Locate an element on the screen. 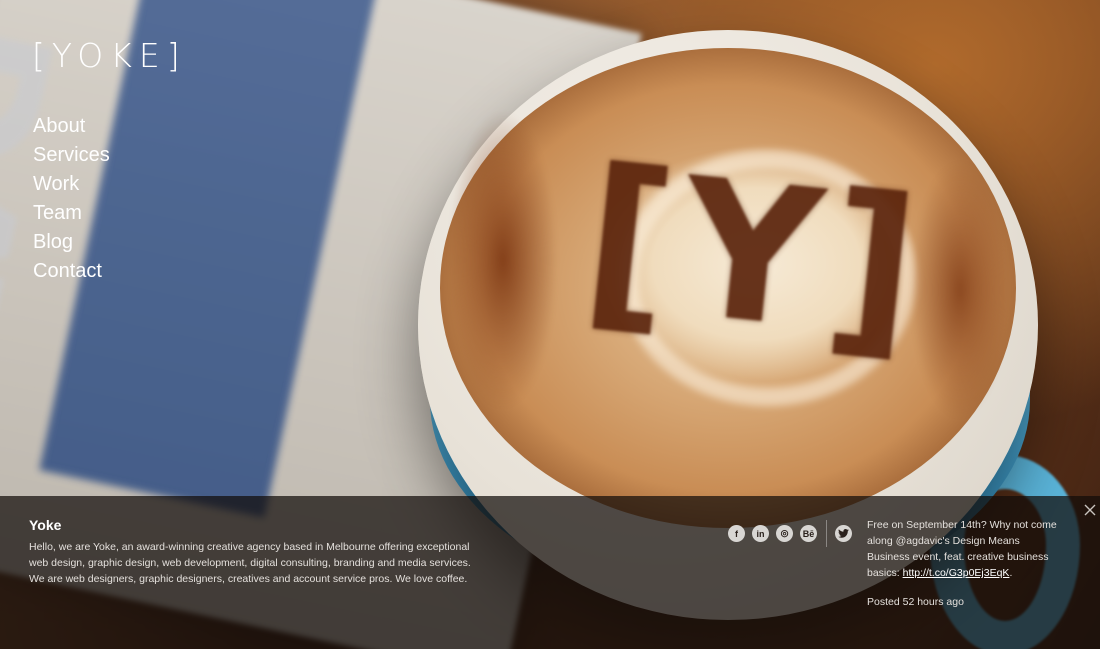 Image resolution: width=1100 pixels, height=649 pixels. divider is located at coordinates (826, 533).